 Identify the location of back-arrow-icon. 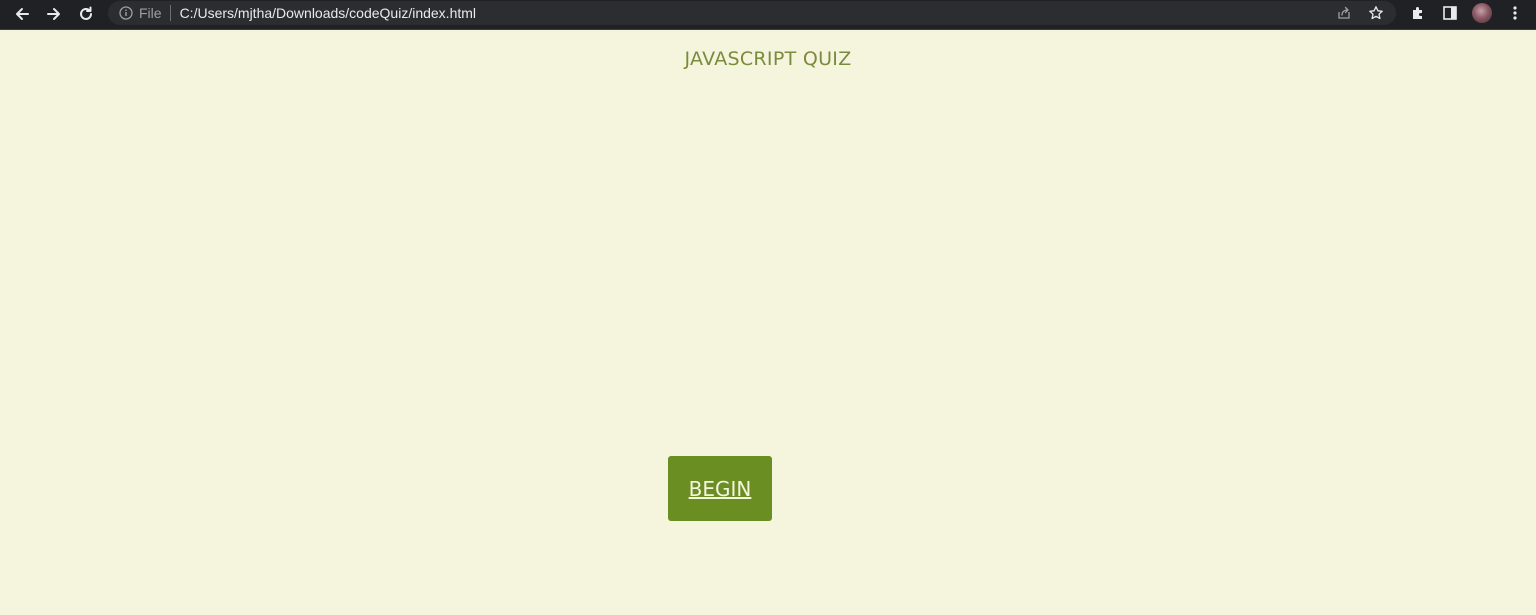
(22, 14).